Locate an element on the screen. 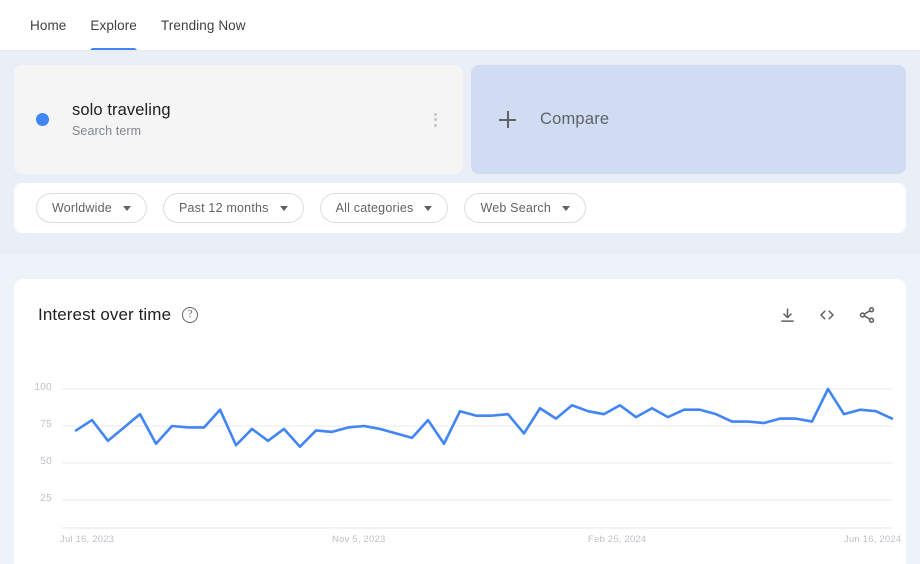  nav-item-explore: Explore is located at coordinates (113, 25).